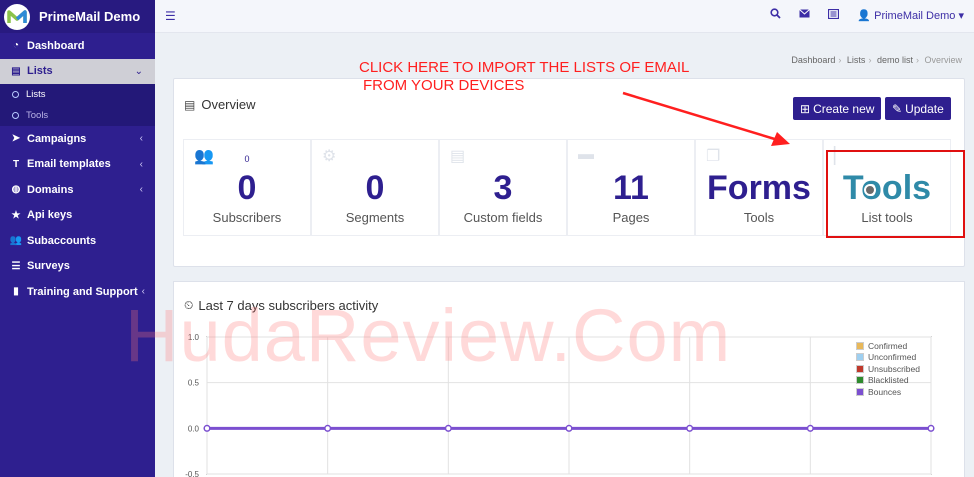 This screenshot has width=974, height=477. What do you see at coordinates (524, 67) in the screenshot?
I see `annotation-line1: CLICK HERE TO IMPORT THE LISTS OF EMAIL` at bounding box center [524, 67].